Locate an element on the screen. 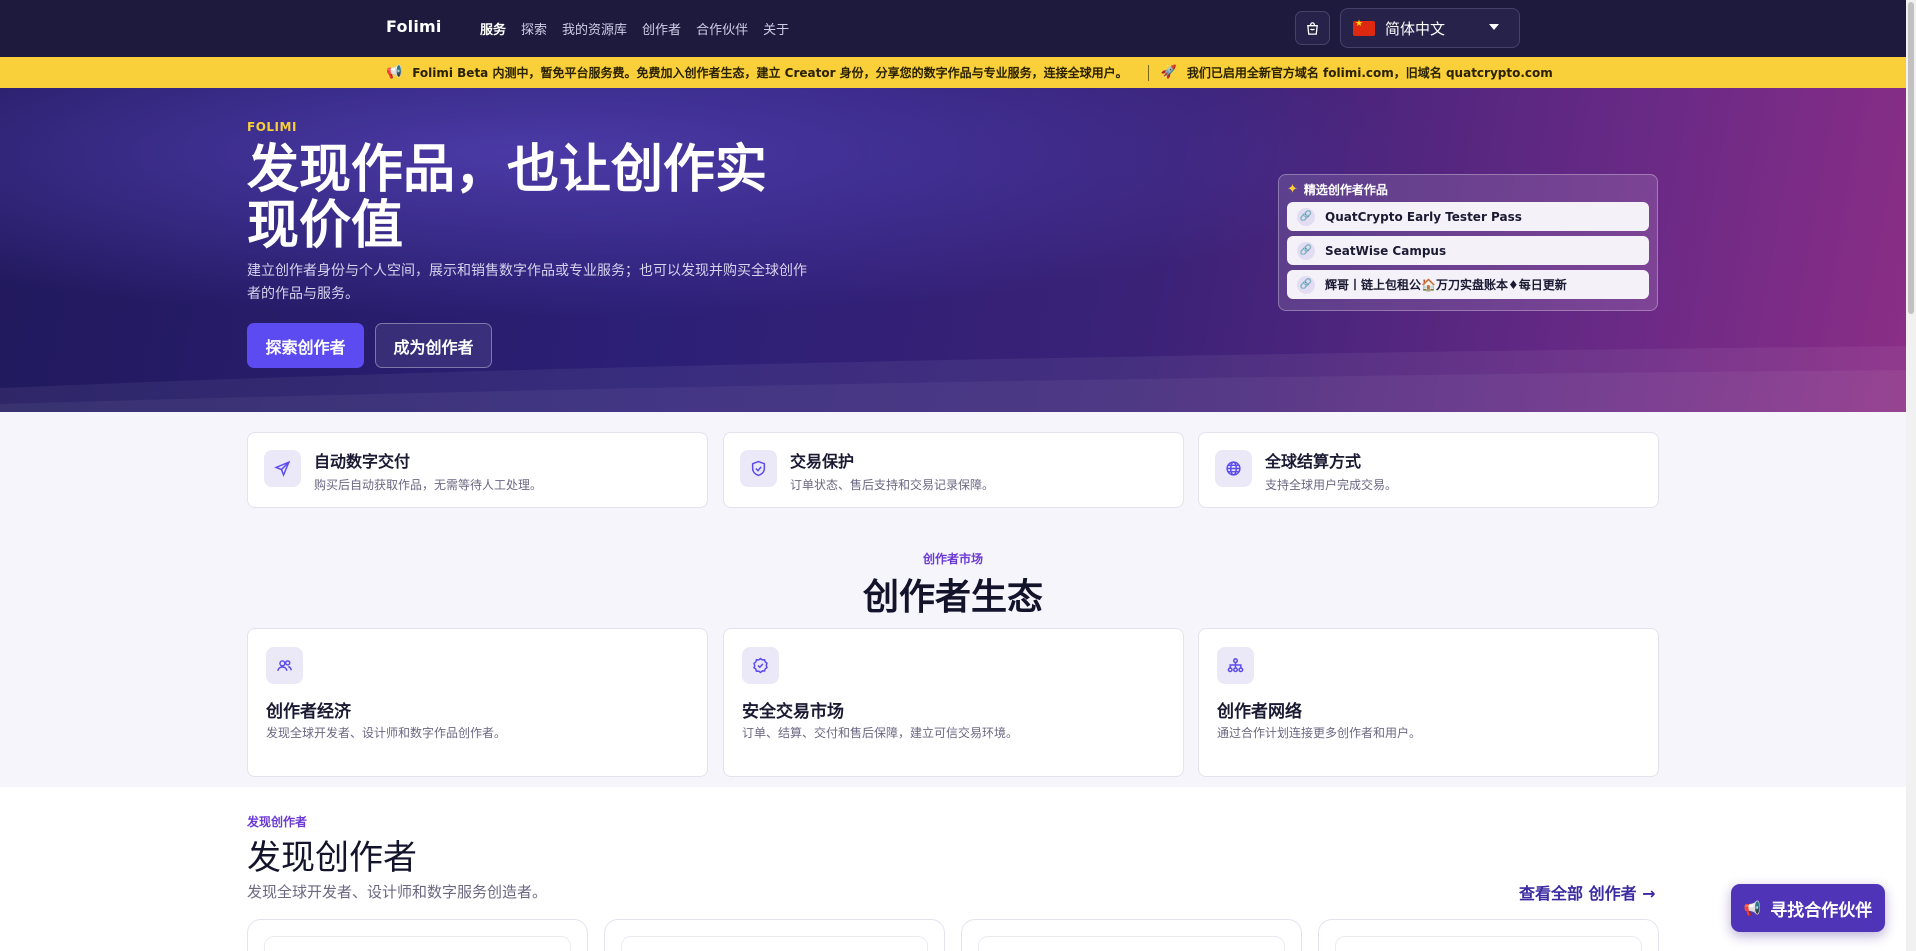 This screenshot has width=1916, height=951. network-icon is located at coordinates (1235, 665).